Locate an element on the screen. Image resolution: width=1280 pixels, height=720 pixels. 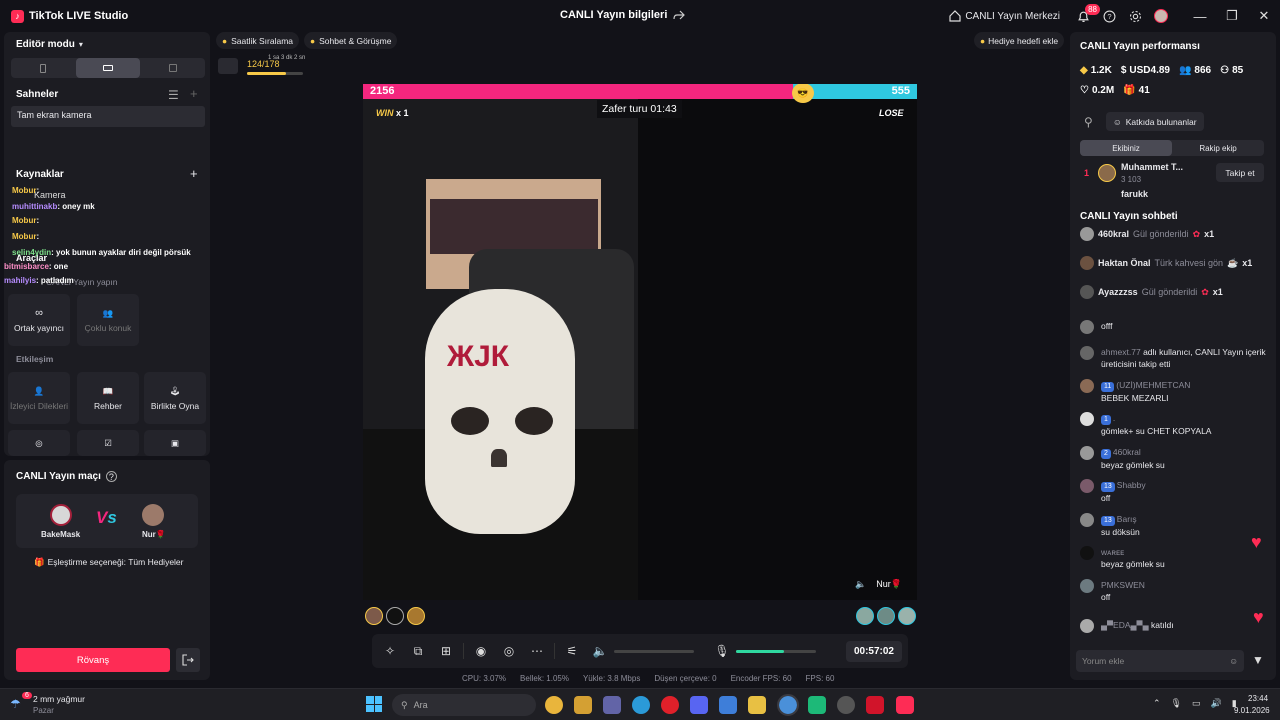
folder-icon is located at coordinates (757, 705).